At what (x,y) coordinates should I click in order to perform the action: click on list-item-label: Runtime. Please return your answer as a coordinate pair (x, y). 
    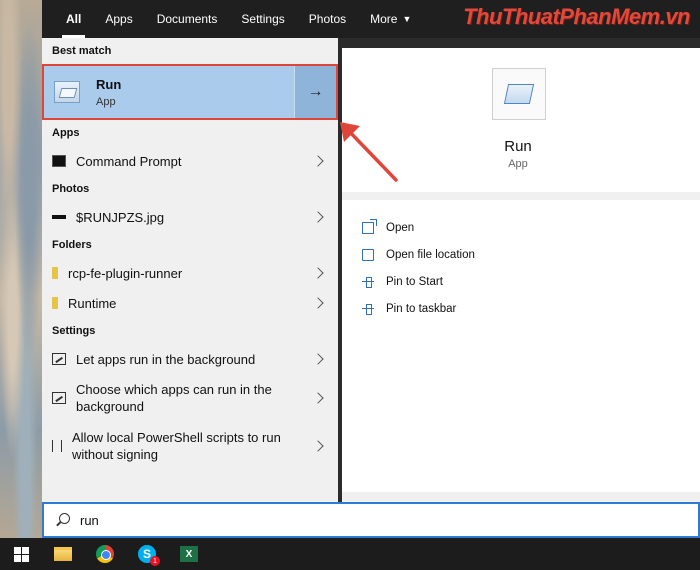
    Looking at the image, I should click on (92, 303).